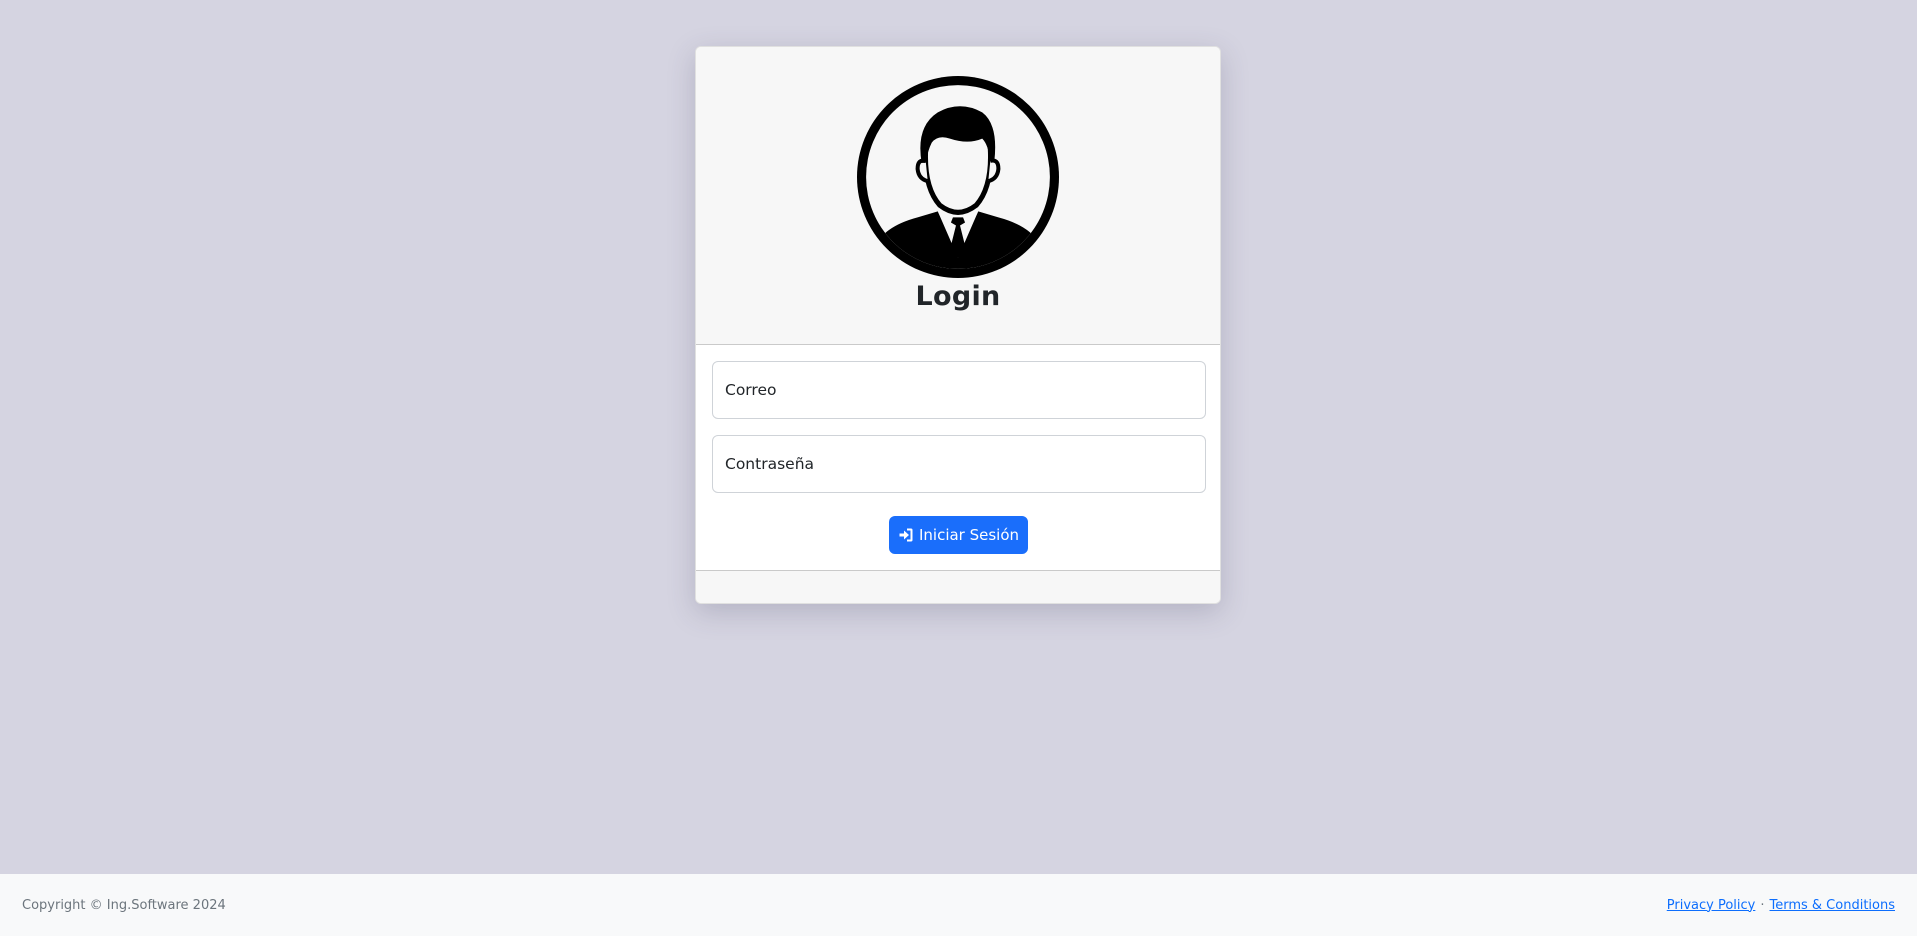 Image resolution: width=1917 pixels, height=936 pixels. I want to click on login-button: Iniciar Sesión, so click(958, 535).